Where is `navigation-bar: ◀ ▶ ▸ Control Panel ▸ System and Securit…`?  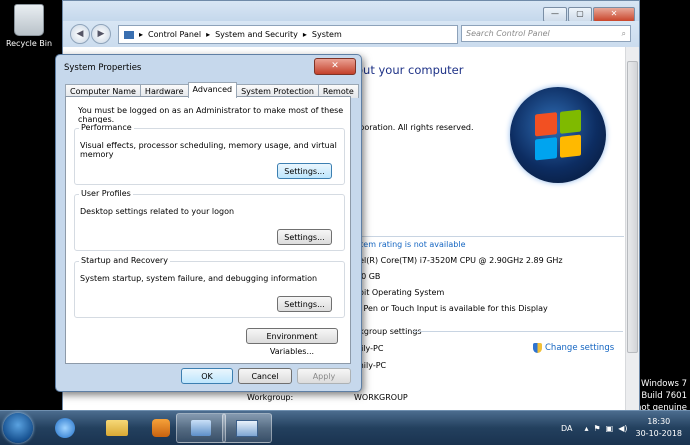
navigation-bar: ◀ ▶ ▸ Control Panel ▸ System and Securit… is located at coordinates (351, 34).